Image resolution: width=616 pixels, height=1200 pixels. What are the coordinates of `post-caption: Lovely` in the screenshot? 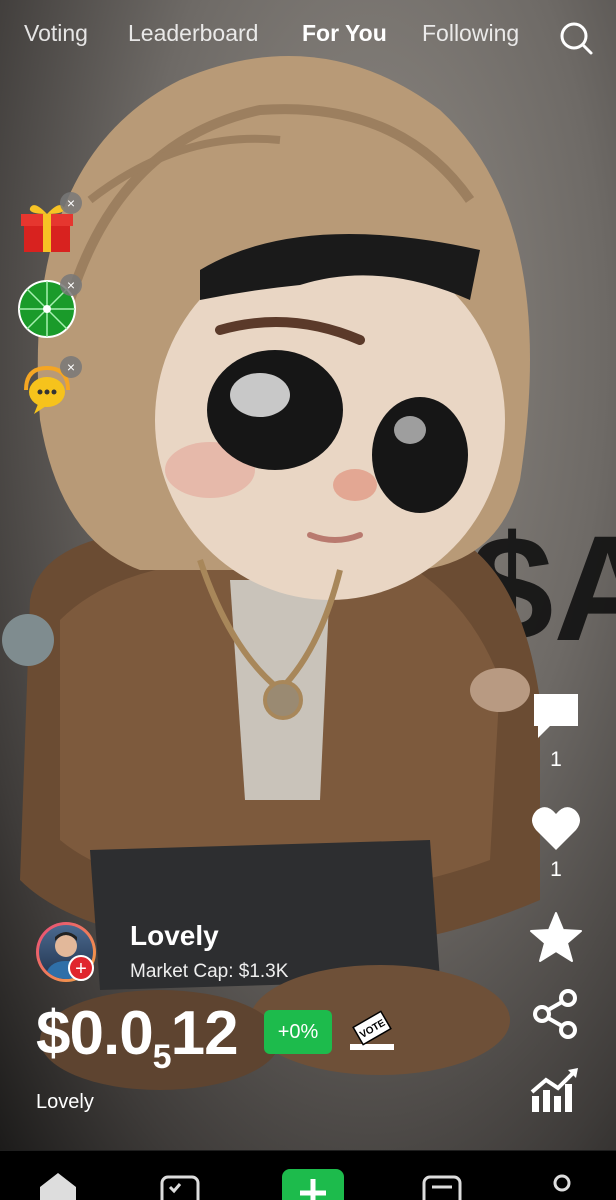 It's located at (65, 1102).